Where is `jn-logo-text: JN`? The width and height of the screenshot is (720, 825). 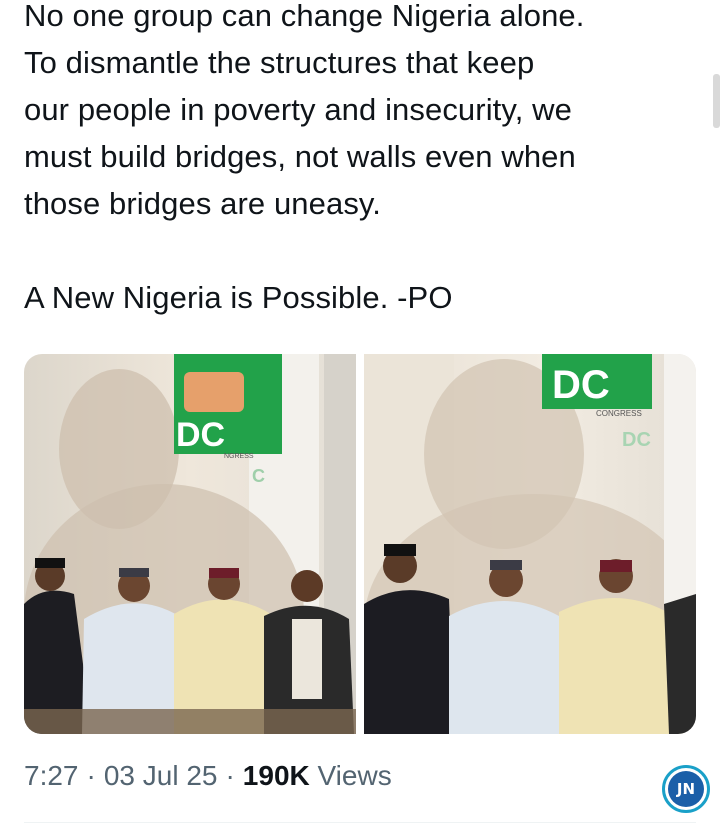
jn-logo-text: JN is located at coordinates (686, 789).